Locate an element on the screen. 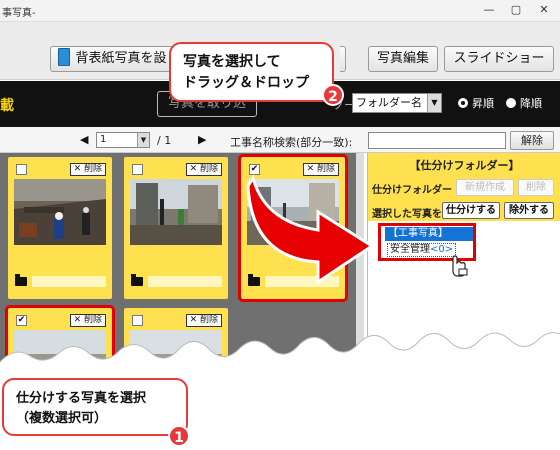 The image size is (560, 450). page-select-value: 1 is located at coordinates (103, 139).